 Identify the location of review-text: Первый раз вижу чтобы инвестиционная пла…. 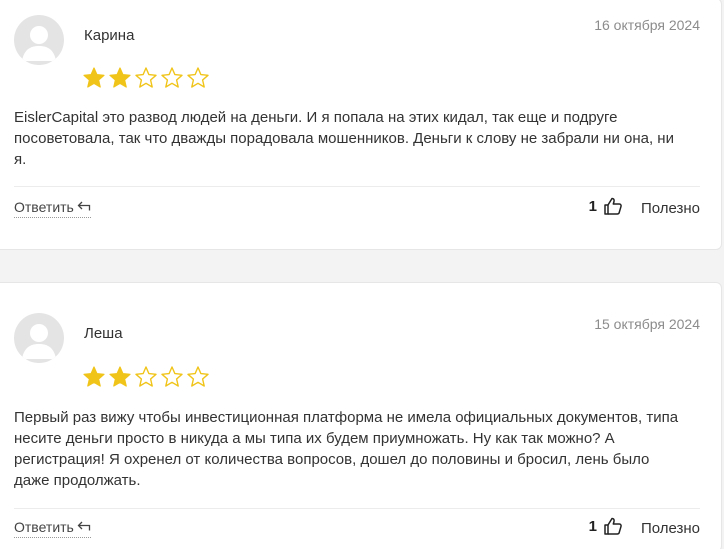
(346, 449).